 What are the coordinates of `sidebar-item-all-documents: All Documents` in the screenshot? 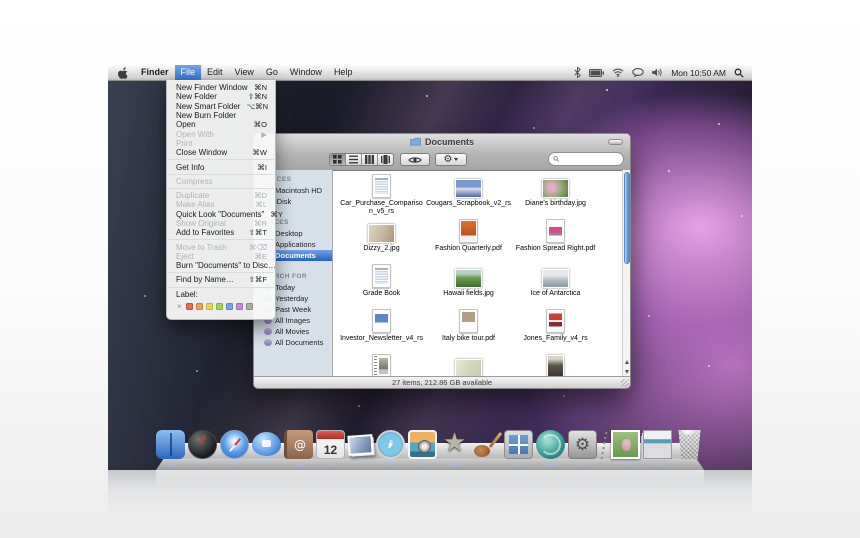 It's located at (293, 342).